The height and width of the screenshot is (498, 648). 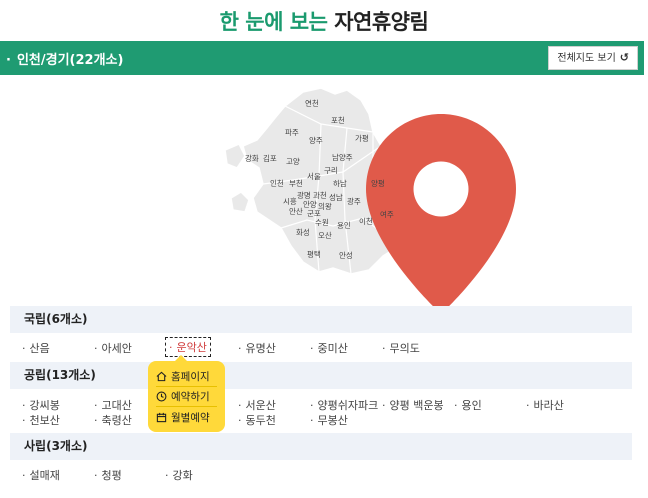 What do you see at coordinates (338, 120) in the screenshot?
I see `city-label: 포천` at bounding box center [338, 120].